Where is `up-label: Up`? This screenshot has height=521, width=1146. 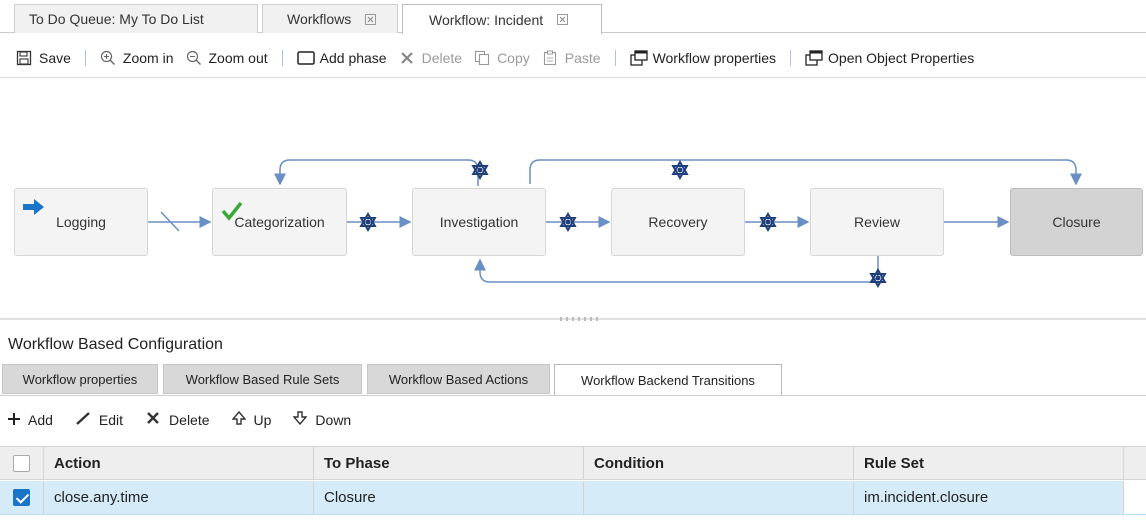
up-label: Up is located at coordinates (262, 420).